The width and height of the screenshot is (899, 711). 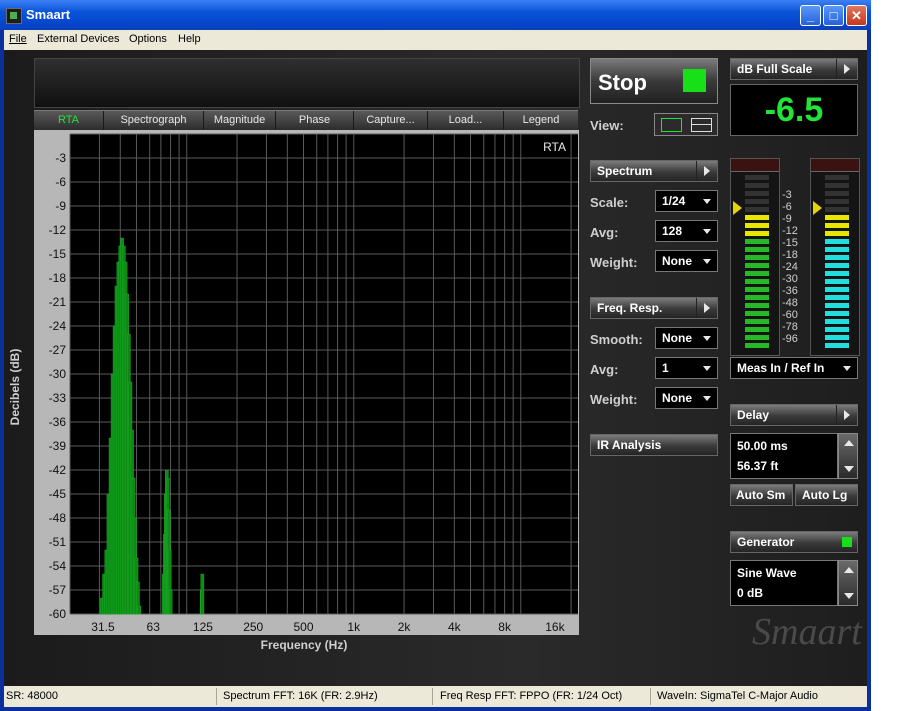 I want to click on status-divider, so click(x=650, y=696).